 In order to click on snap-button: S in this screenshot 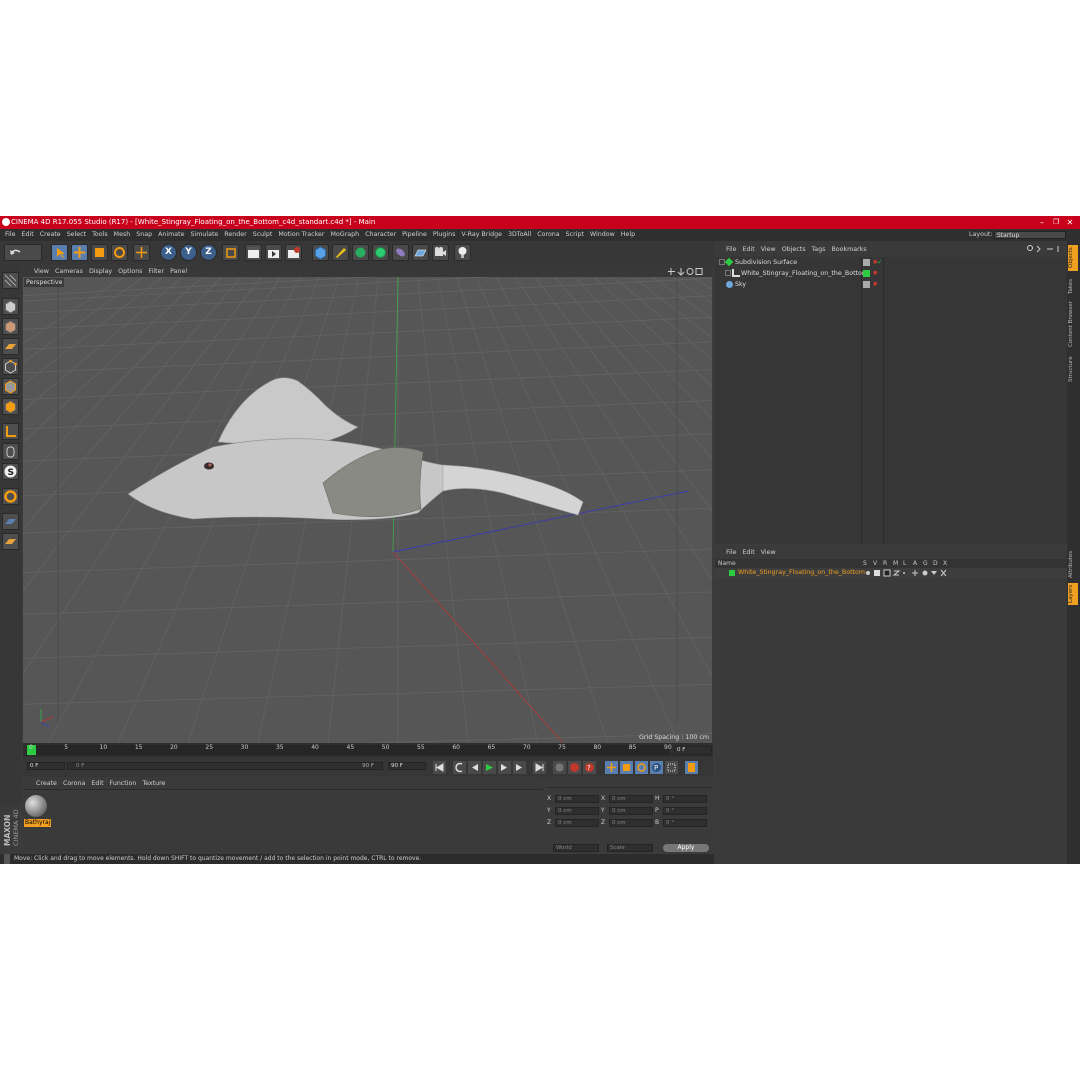, I will do `click(10, 471)`.